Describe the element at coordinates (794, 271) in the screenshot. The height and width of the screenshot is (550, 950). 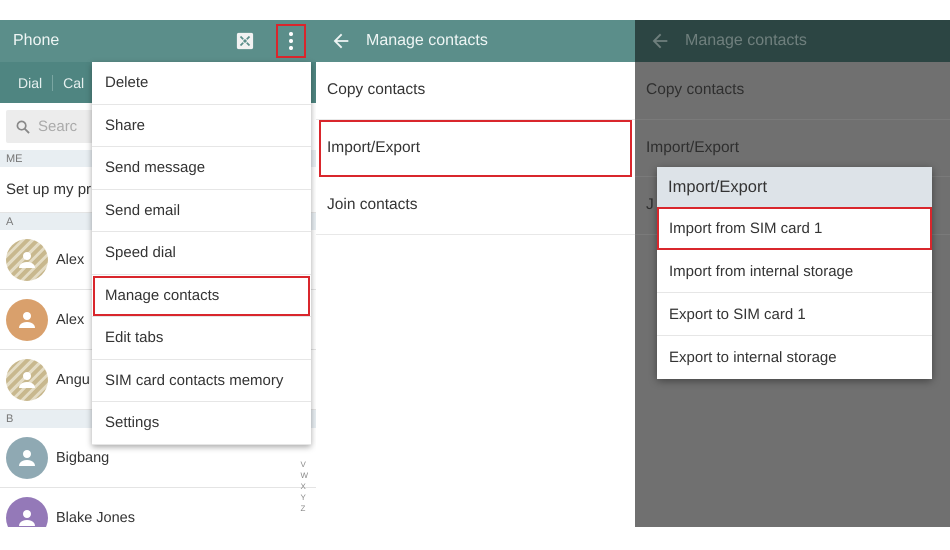
I see `dialog-option: Import from internal storage` at that location.